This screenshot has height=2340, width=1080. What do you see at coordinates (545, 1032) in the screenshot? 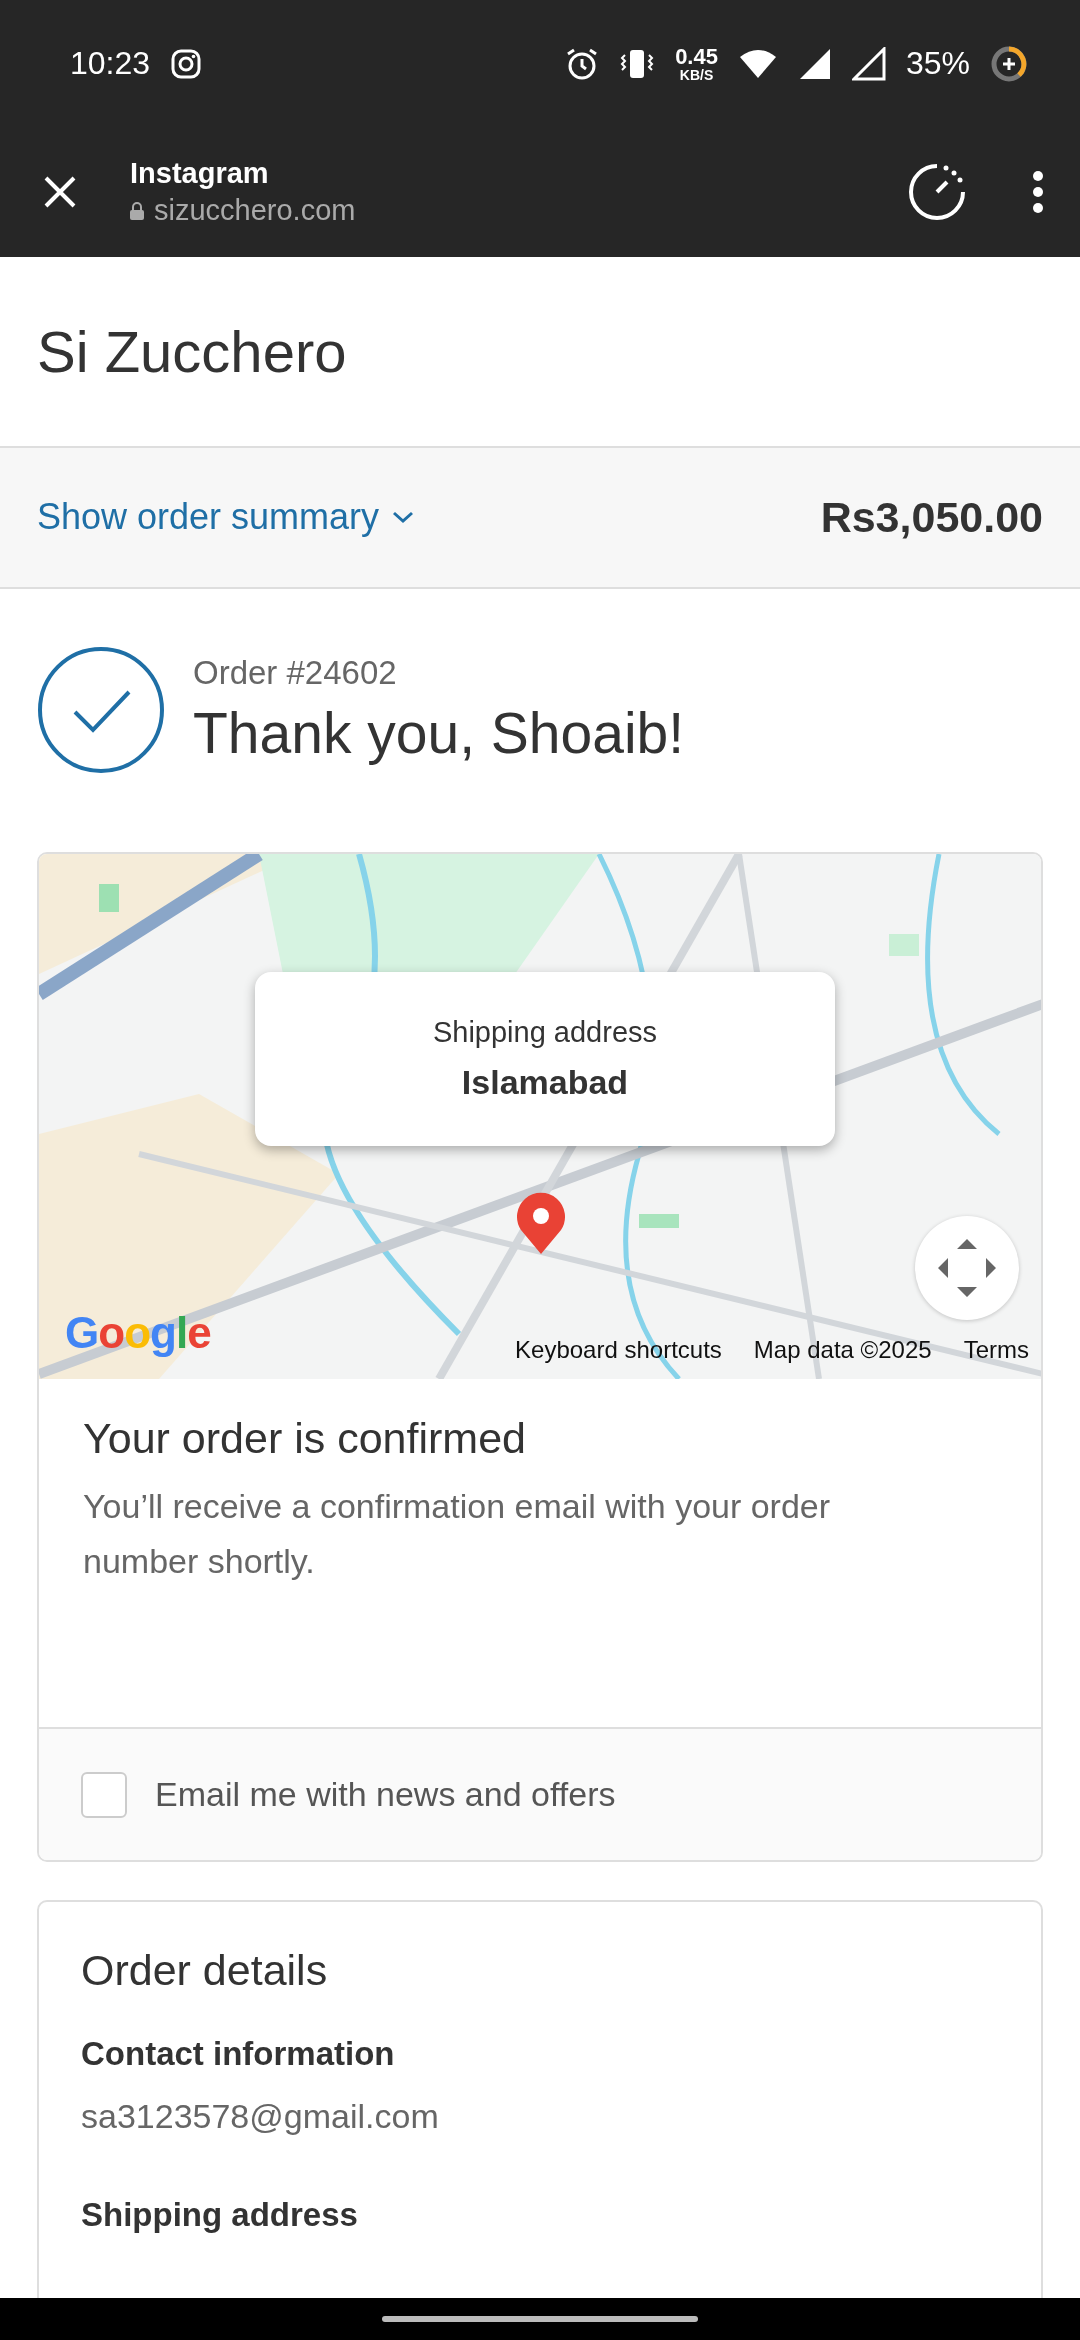
I see `popup-label: Shipping address` at bounding box center [545, 1032].